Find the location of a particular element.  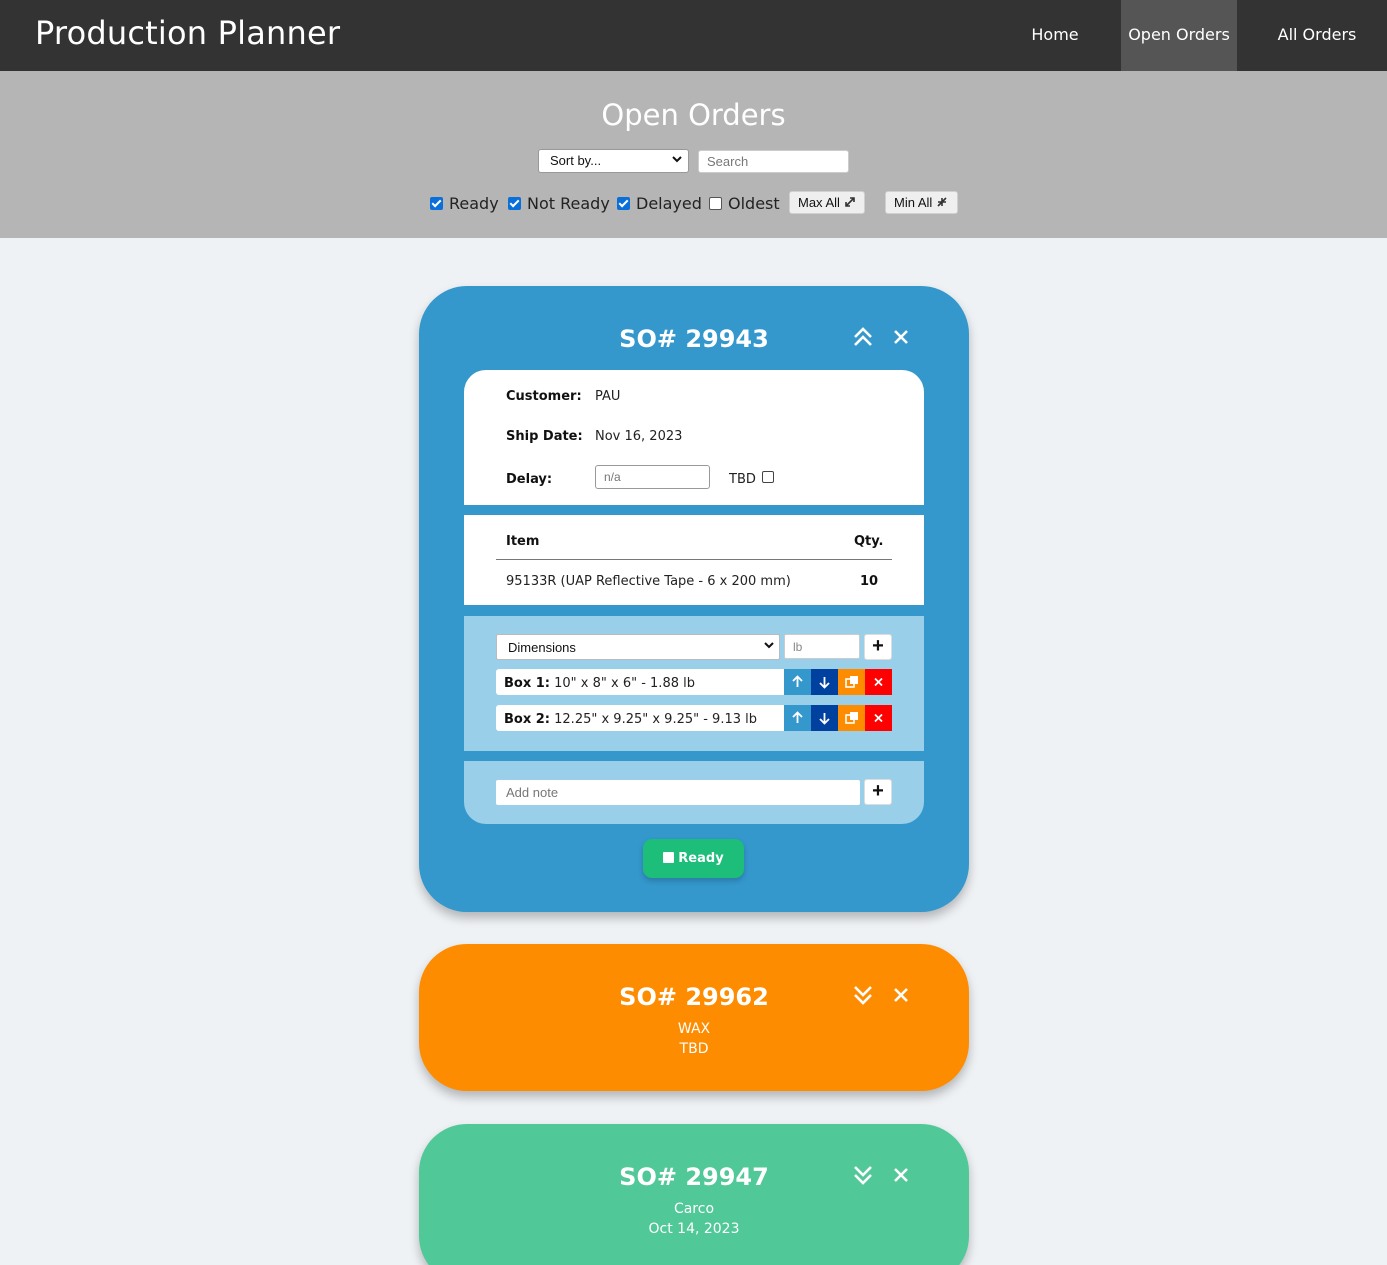

ship-date-value: Oct 14, 2023 is located at coordinates (694, 1229).